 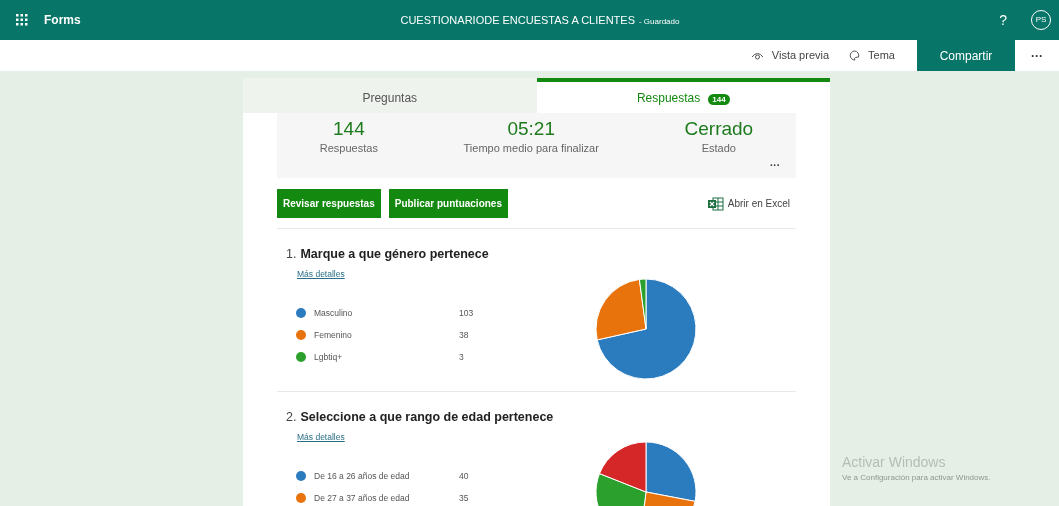 I want to click on legend-label: De 27 a 37 años de edad, so click(x=362, y=498).